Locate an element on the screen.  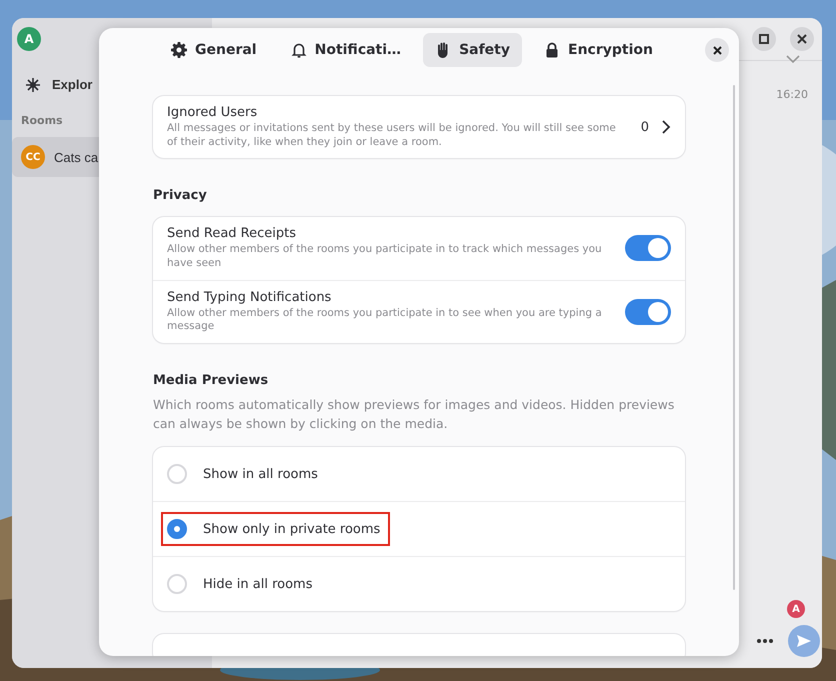
ignored-users-card: Ignored Users All messages or invitations sent by these users will be ignored. You will still see some of their activity, like when they join or leave a room. 0 is located at coordinates (419, 127).